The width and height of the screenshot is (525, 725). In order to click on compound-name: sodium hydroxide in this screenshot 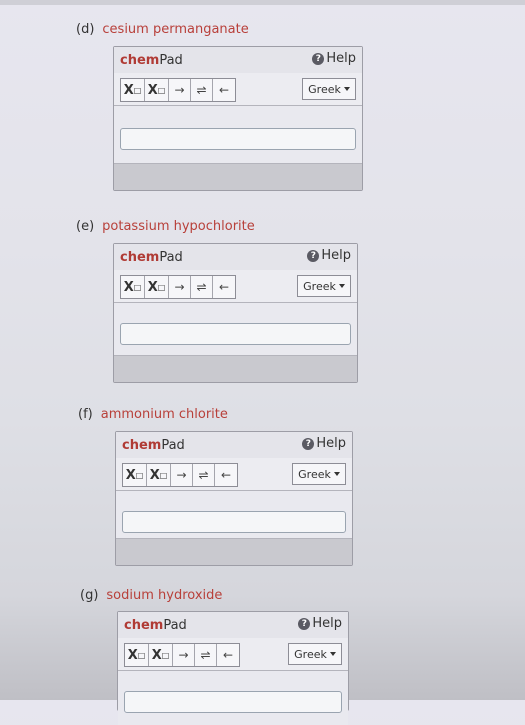, I will do `click(164, 595)`.